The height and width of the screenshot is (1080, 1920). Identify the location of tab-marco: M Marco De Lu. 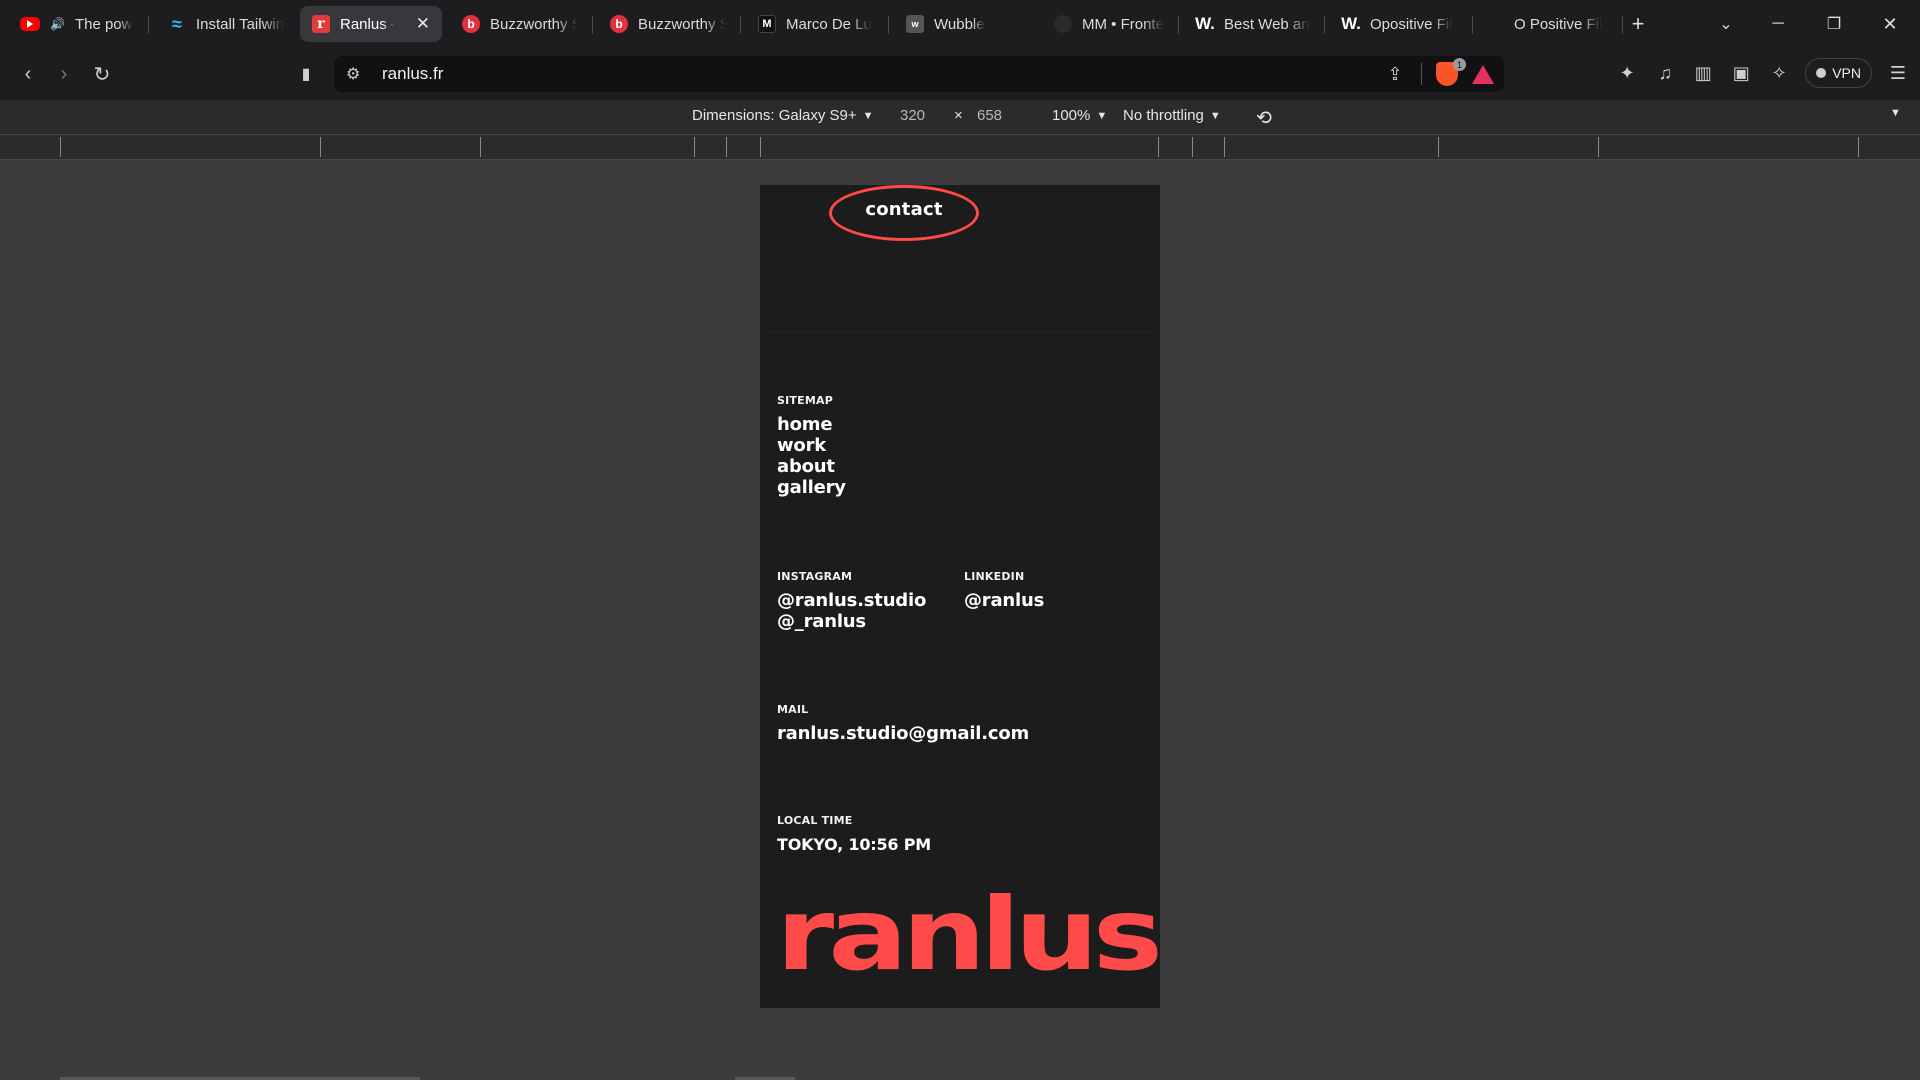
(816, 24).